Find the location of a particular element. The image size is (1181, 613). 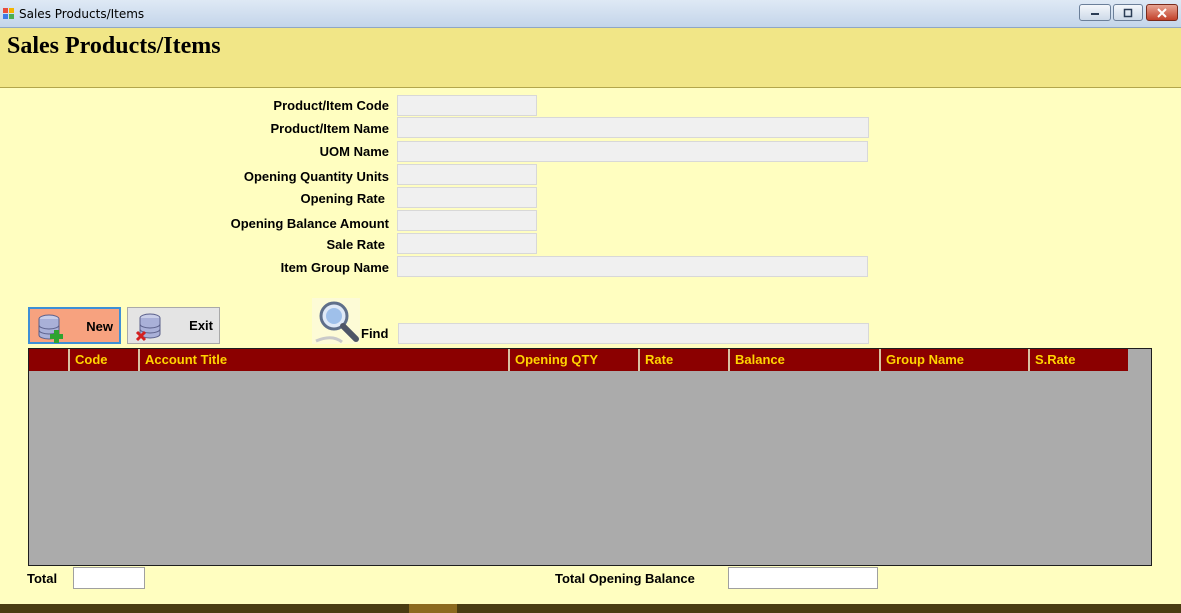

close-button is located at coordinates (1162, 12).